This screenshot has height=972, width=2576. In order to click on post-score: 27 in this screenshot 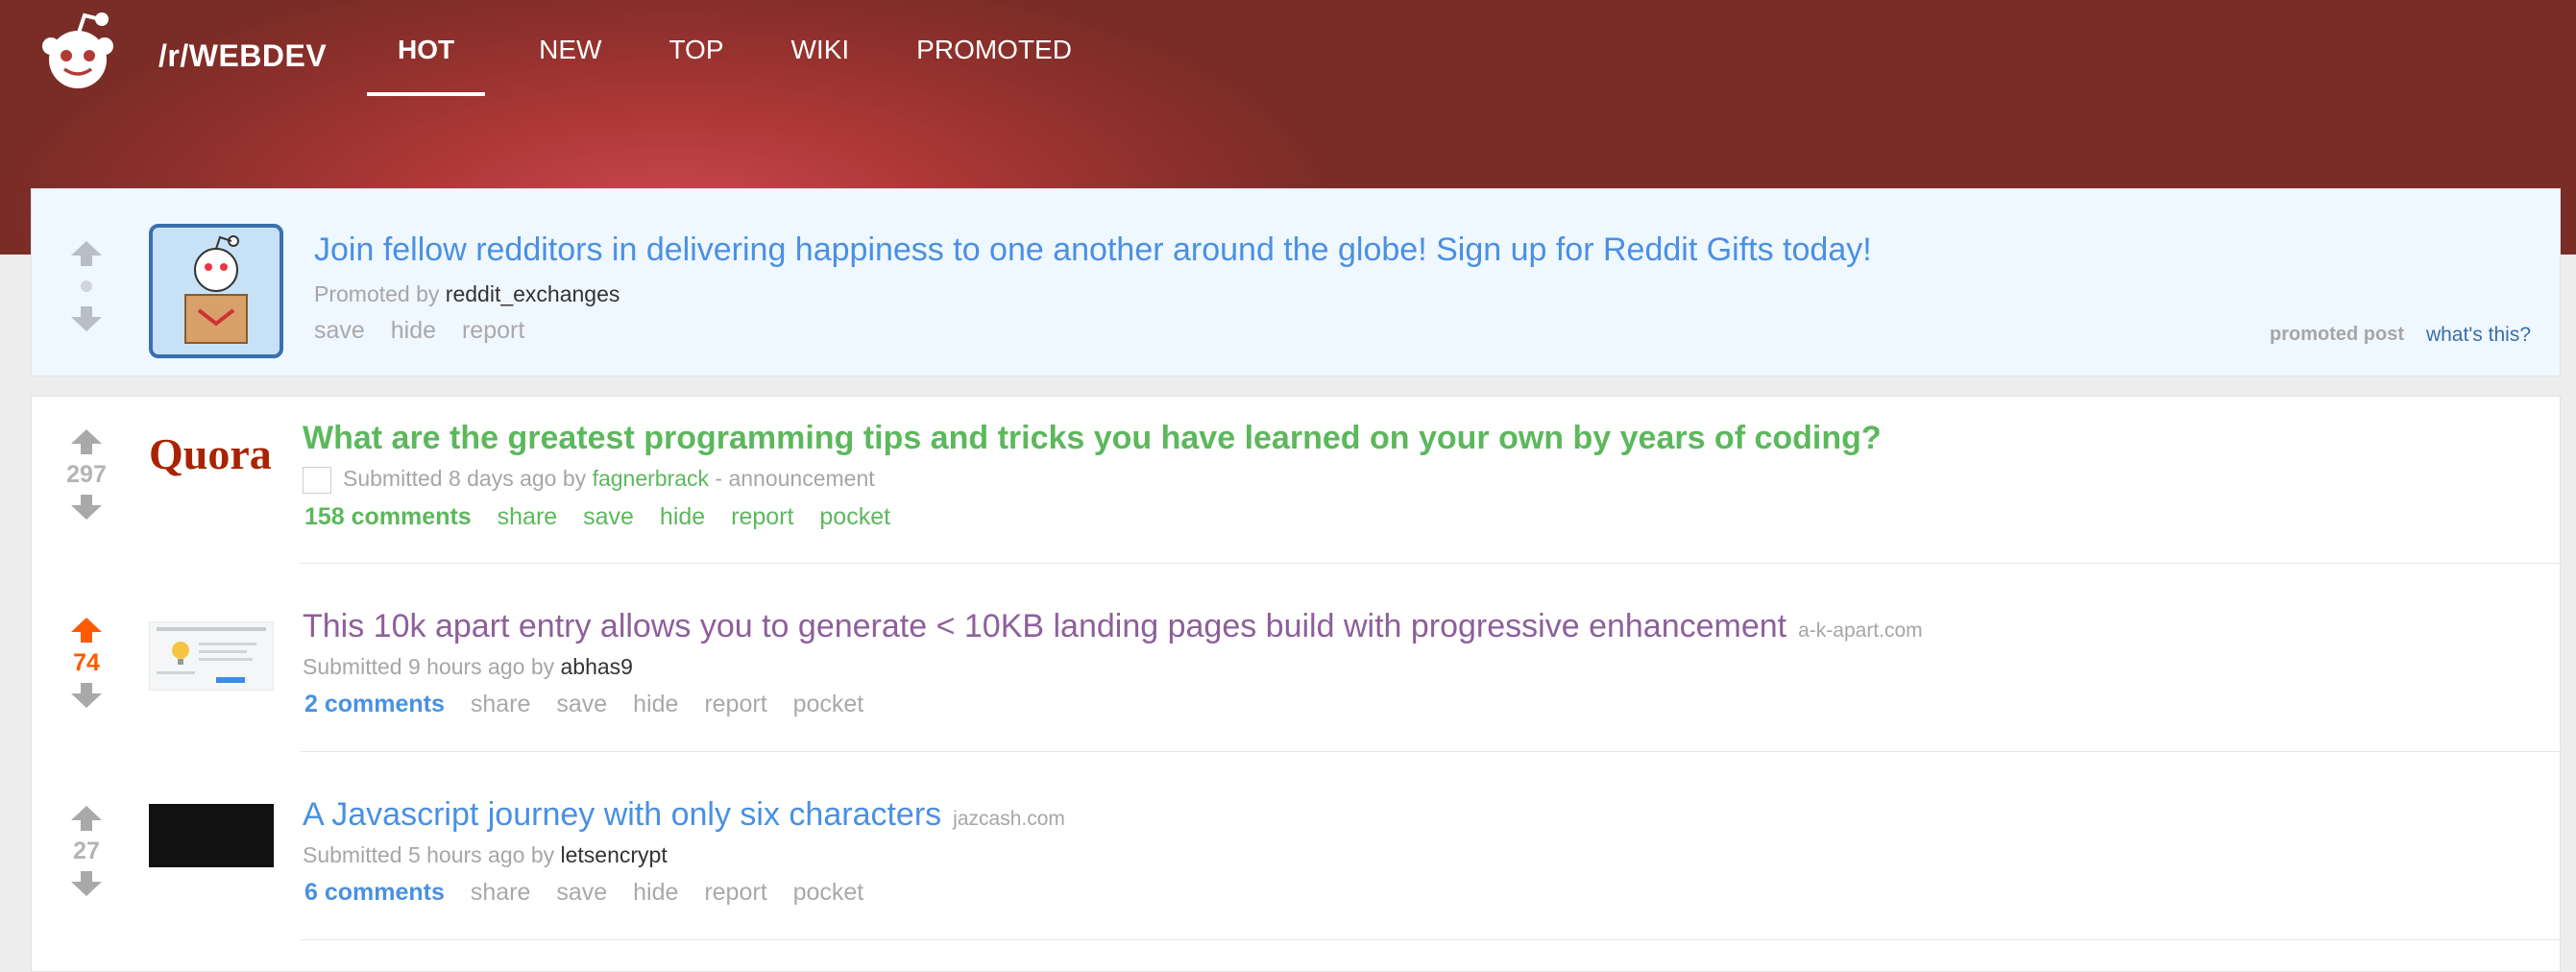, I will do `click(87, 851)`.